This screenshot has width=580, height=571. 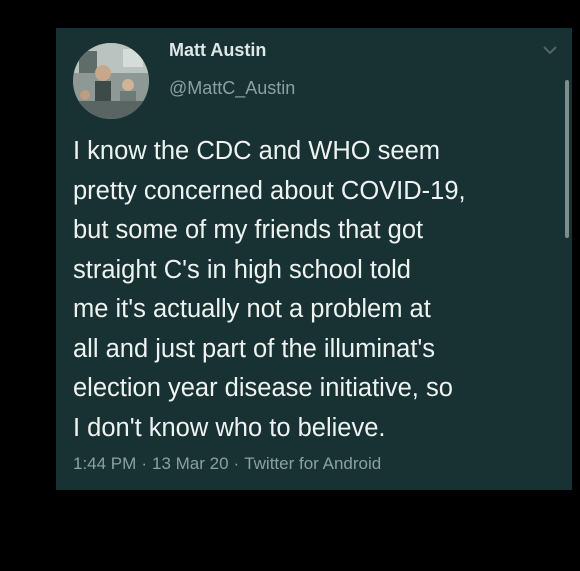 I want to click on tweet-date: 13 Mar 20, so click(x=190, y=463).